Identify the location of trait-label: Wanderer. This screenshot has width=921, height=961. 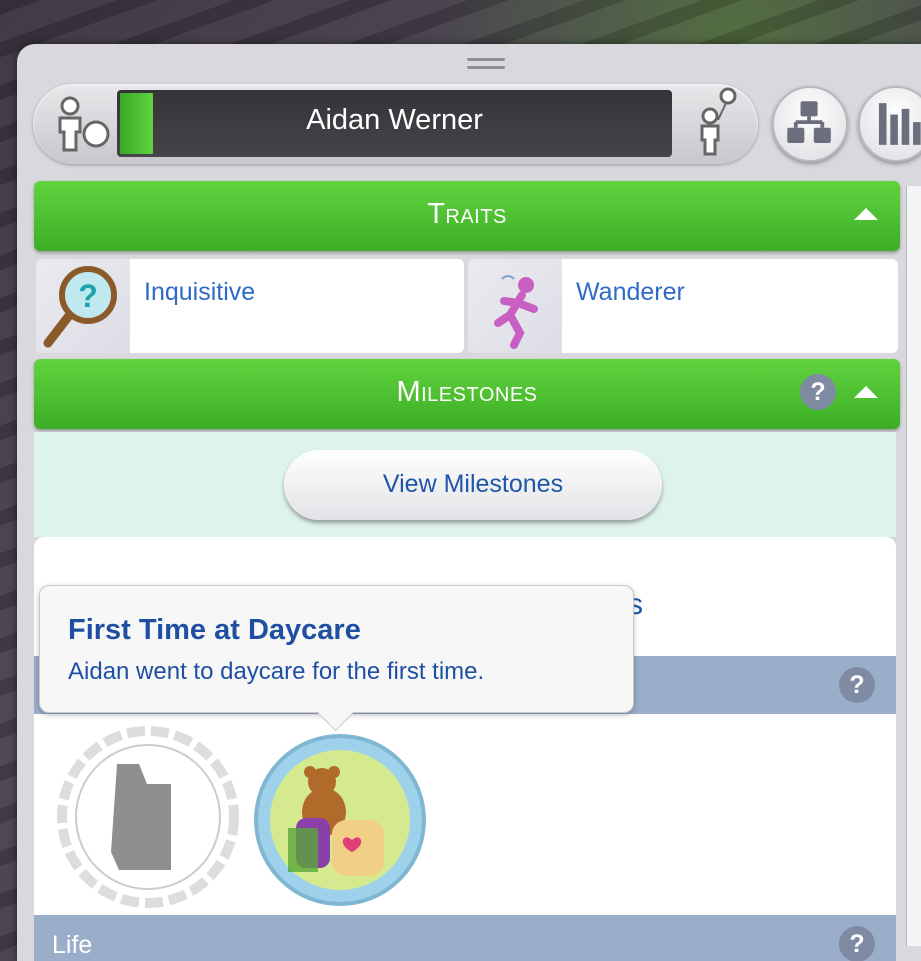
(630, 292).